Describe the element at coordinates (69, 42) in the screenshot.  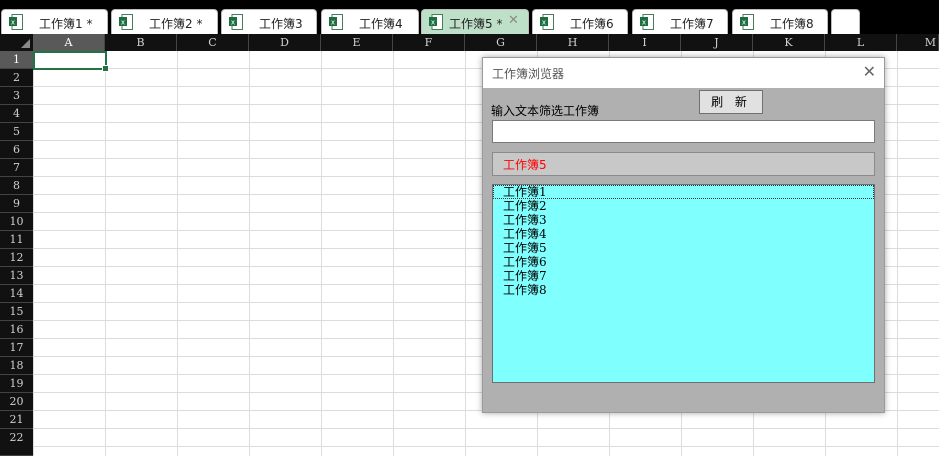
I see `column-header-a: A` at that location.